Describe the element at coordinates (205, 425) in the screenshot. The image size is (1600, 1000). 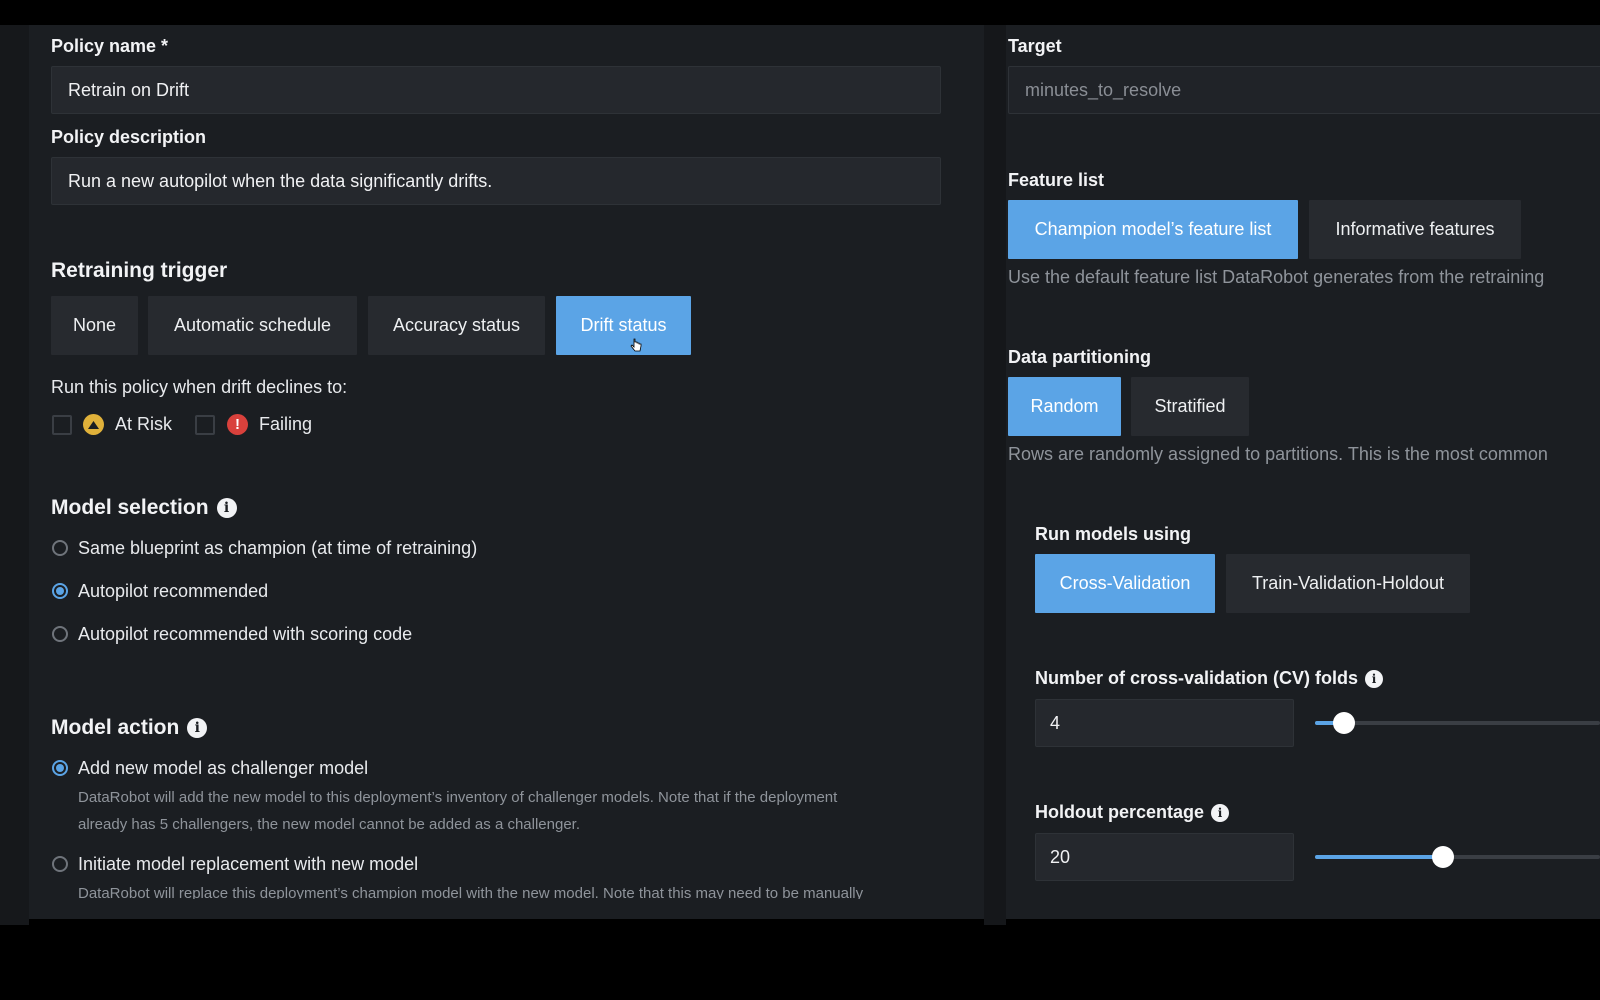
I see `failing-checkbox` at that location.